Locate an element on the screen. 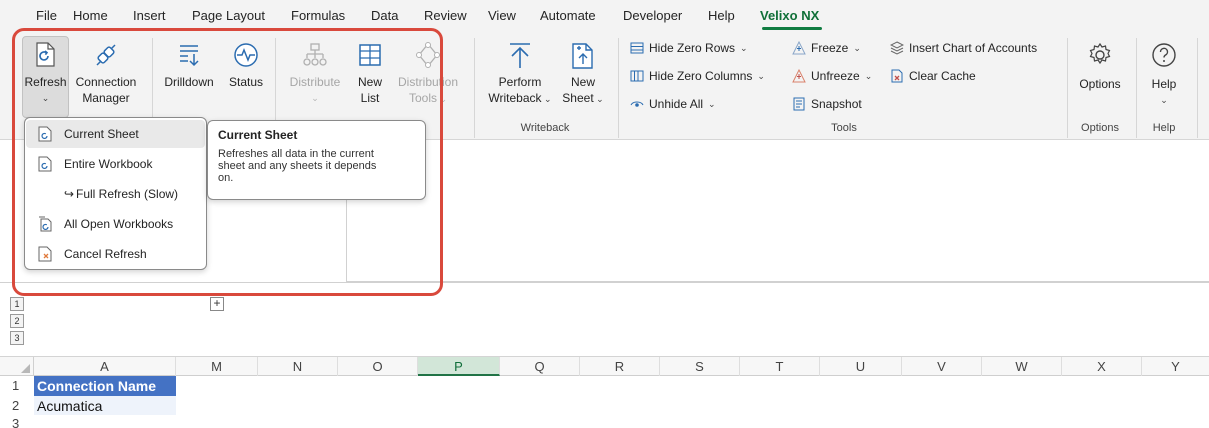 This screenshot has width=1209, height=428. distribution-tools-icon is located at coordinates (428, 55).